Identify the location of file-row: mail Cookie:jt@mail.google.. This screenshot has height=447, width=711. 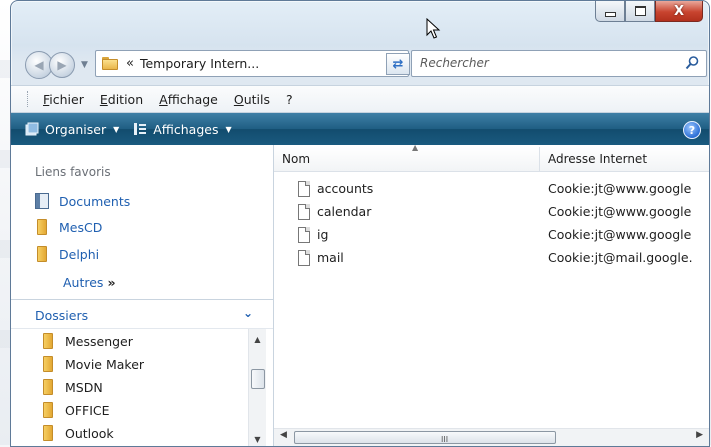
(491, 258).